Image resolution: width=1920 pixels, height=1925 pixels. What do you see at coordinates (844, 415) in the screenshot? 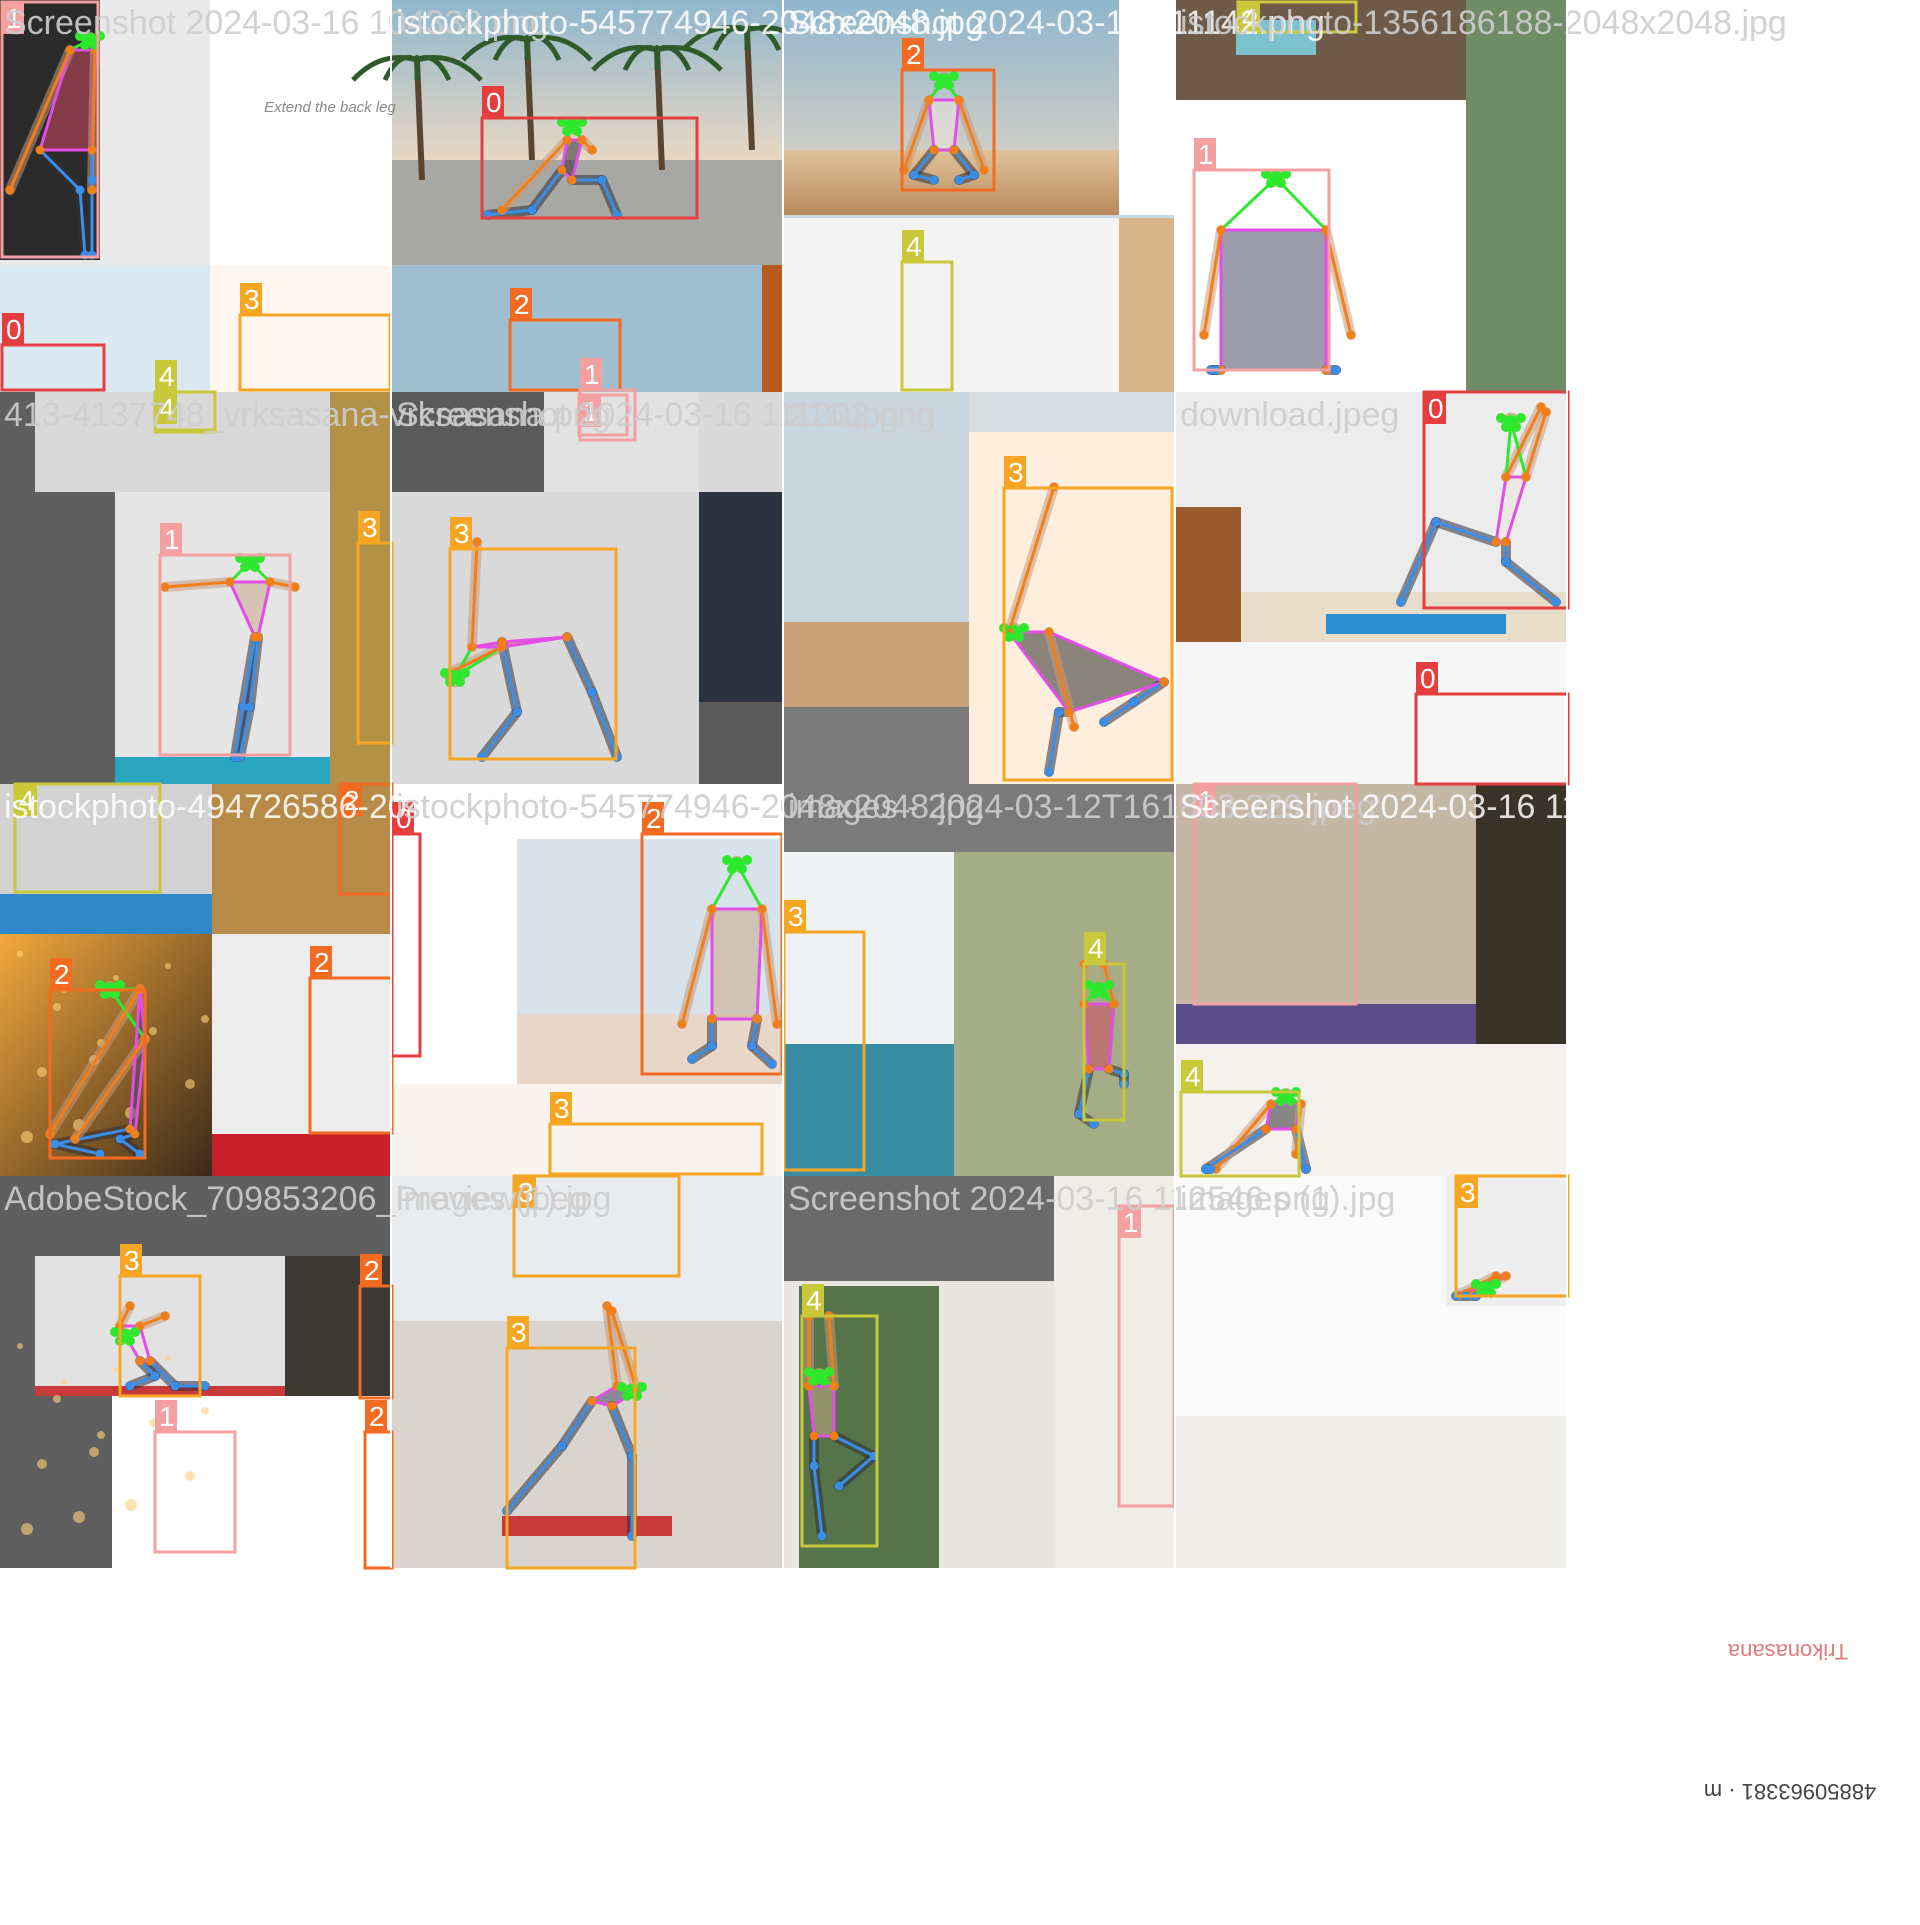
I see `tile-title: 216.jpg` at bounding box center [844, 415].